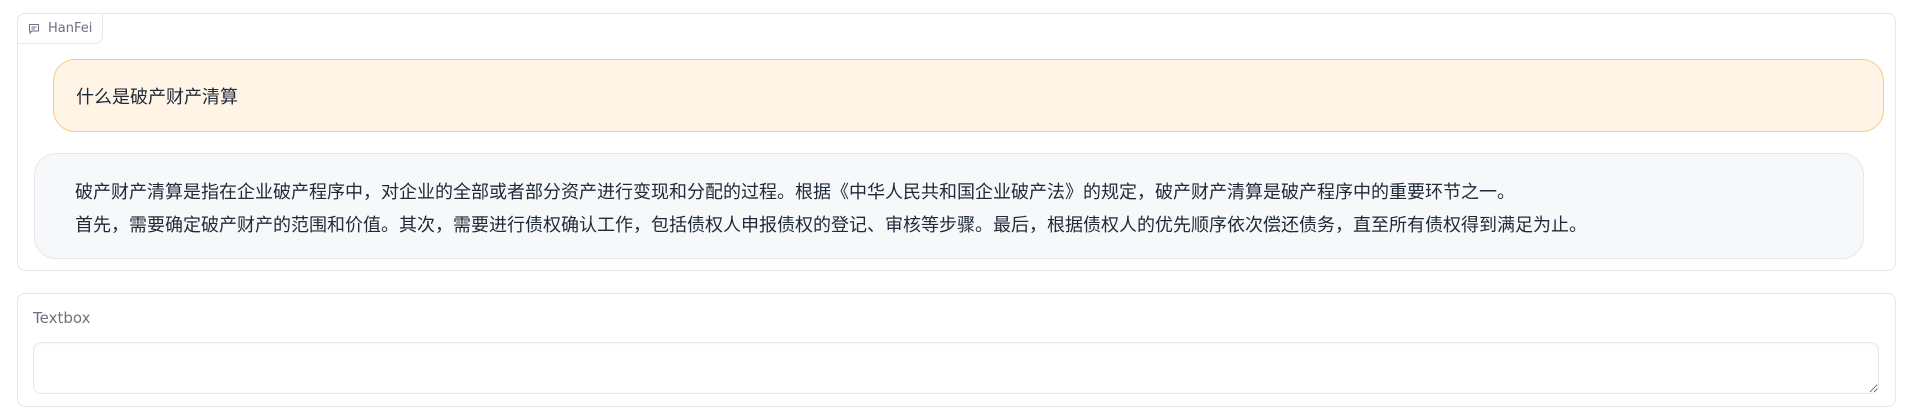 This screenshot has height=412, width=1910. What do you see at coordinates (62, 318) in the screenshot?
I see `textbox-label: Textbox` at bounding box center [62, 318].